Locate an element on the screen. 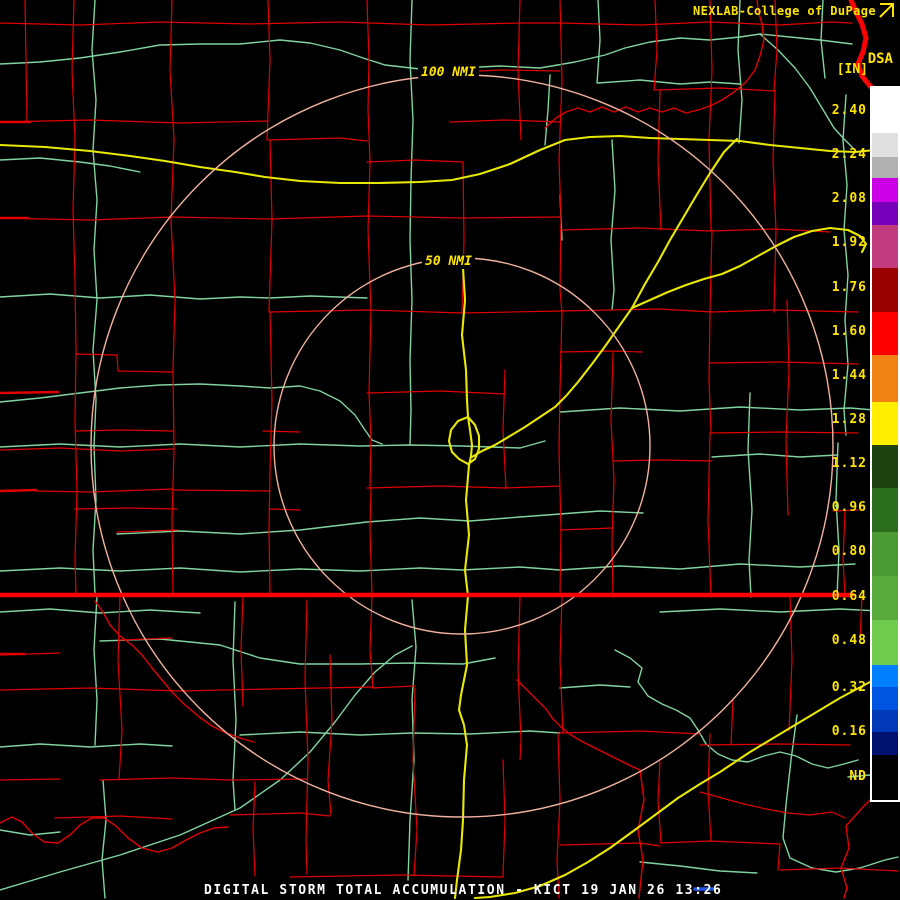  product-code-label: DSA is located at coordinates (880, 59).